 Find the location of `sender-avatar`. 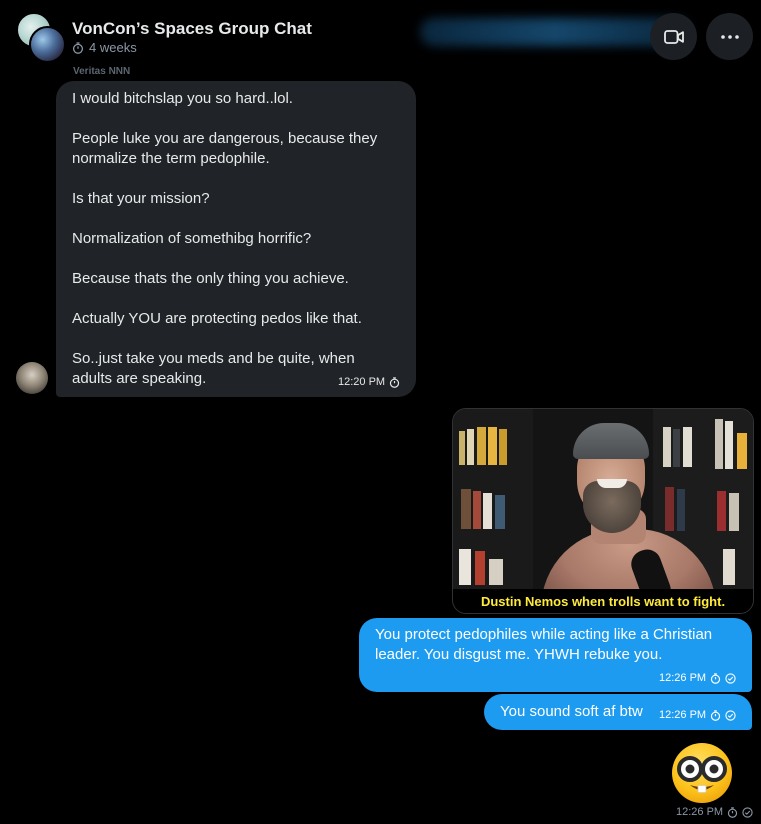

sender-avatar is located at coordinates (32, 378).